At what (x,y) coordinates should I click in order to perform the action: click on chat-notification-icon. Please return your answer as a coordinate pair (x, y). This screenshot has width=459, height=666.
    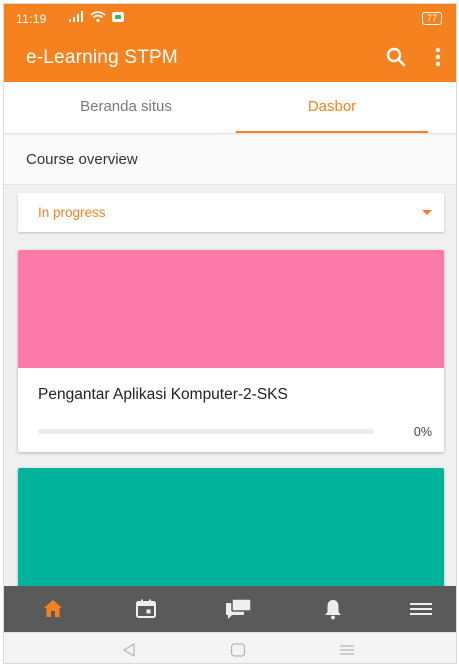
    Looking at the image, I should click on (118, 17).